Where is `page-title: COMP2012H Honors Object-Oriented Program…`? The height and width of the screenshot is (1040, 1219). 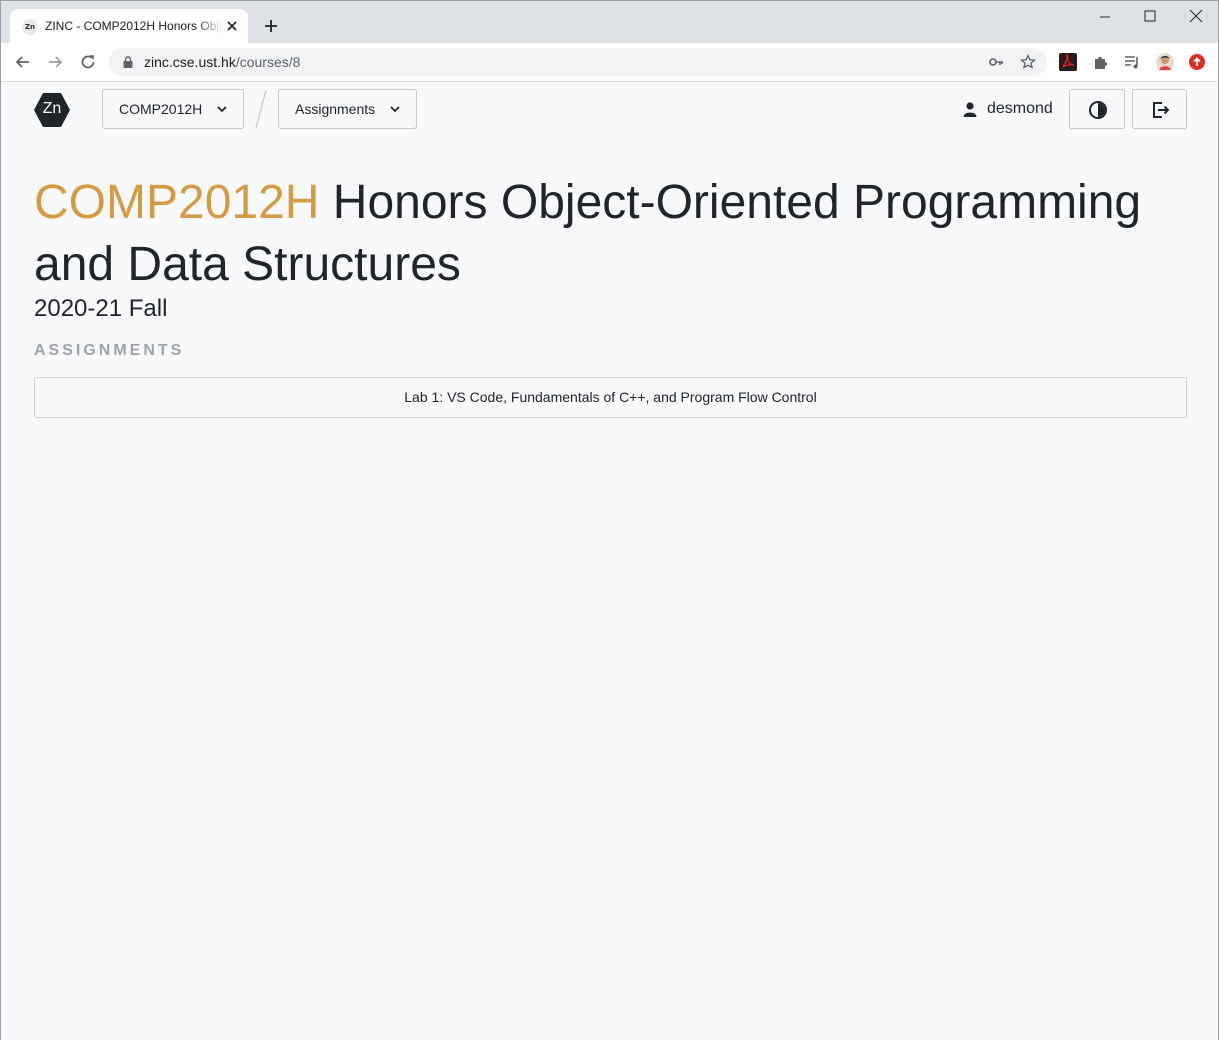 page-title: COMP2012H Honors Object-Oriented Program… is located at coordinates (614, 234).